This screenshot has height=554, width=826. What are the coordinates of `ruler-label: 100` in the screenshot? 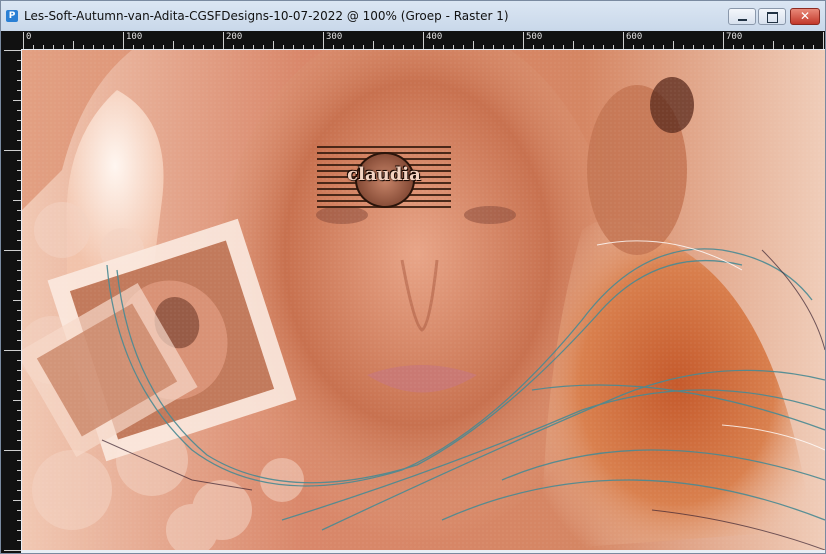 It's located at (134, 37).